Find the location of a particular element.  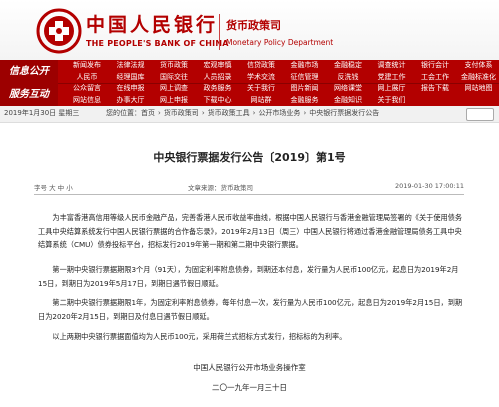

nav-link: 征信管理 is located at coordinates (305, 77).